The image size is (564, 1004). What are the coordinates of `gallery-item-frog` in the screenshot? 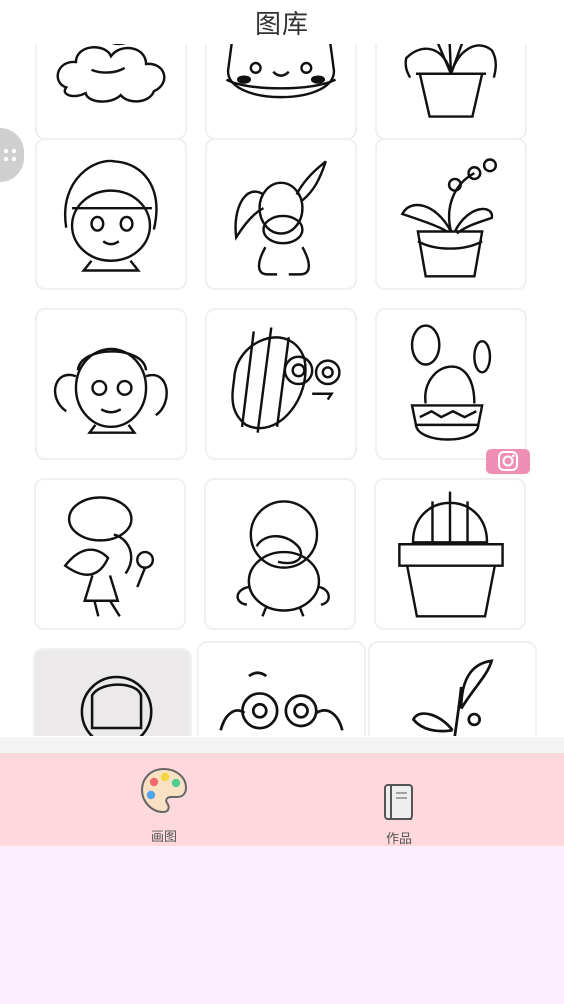 It's located at (281, 688).